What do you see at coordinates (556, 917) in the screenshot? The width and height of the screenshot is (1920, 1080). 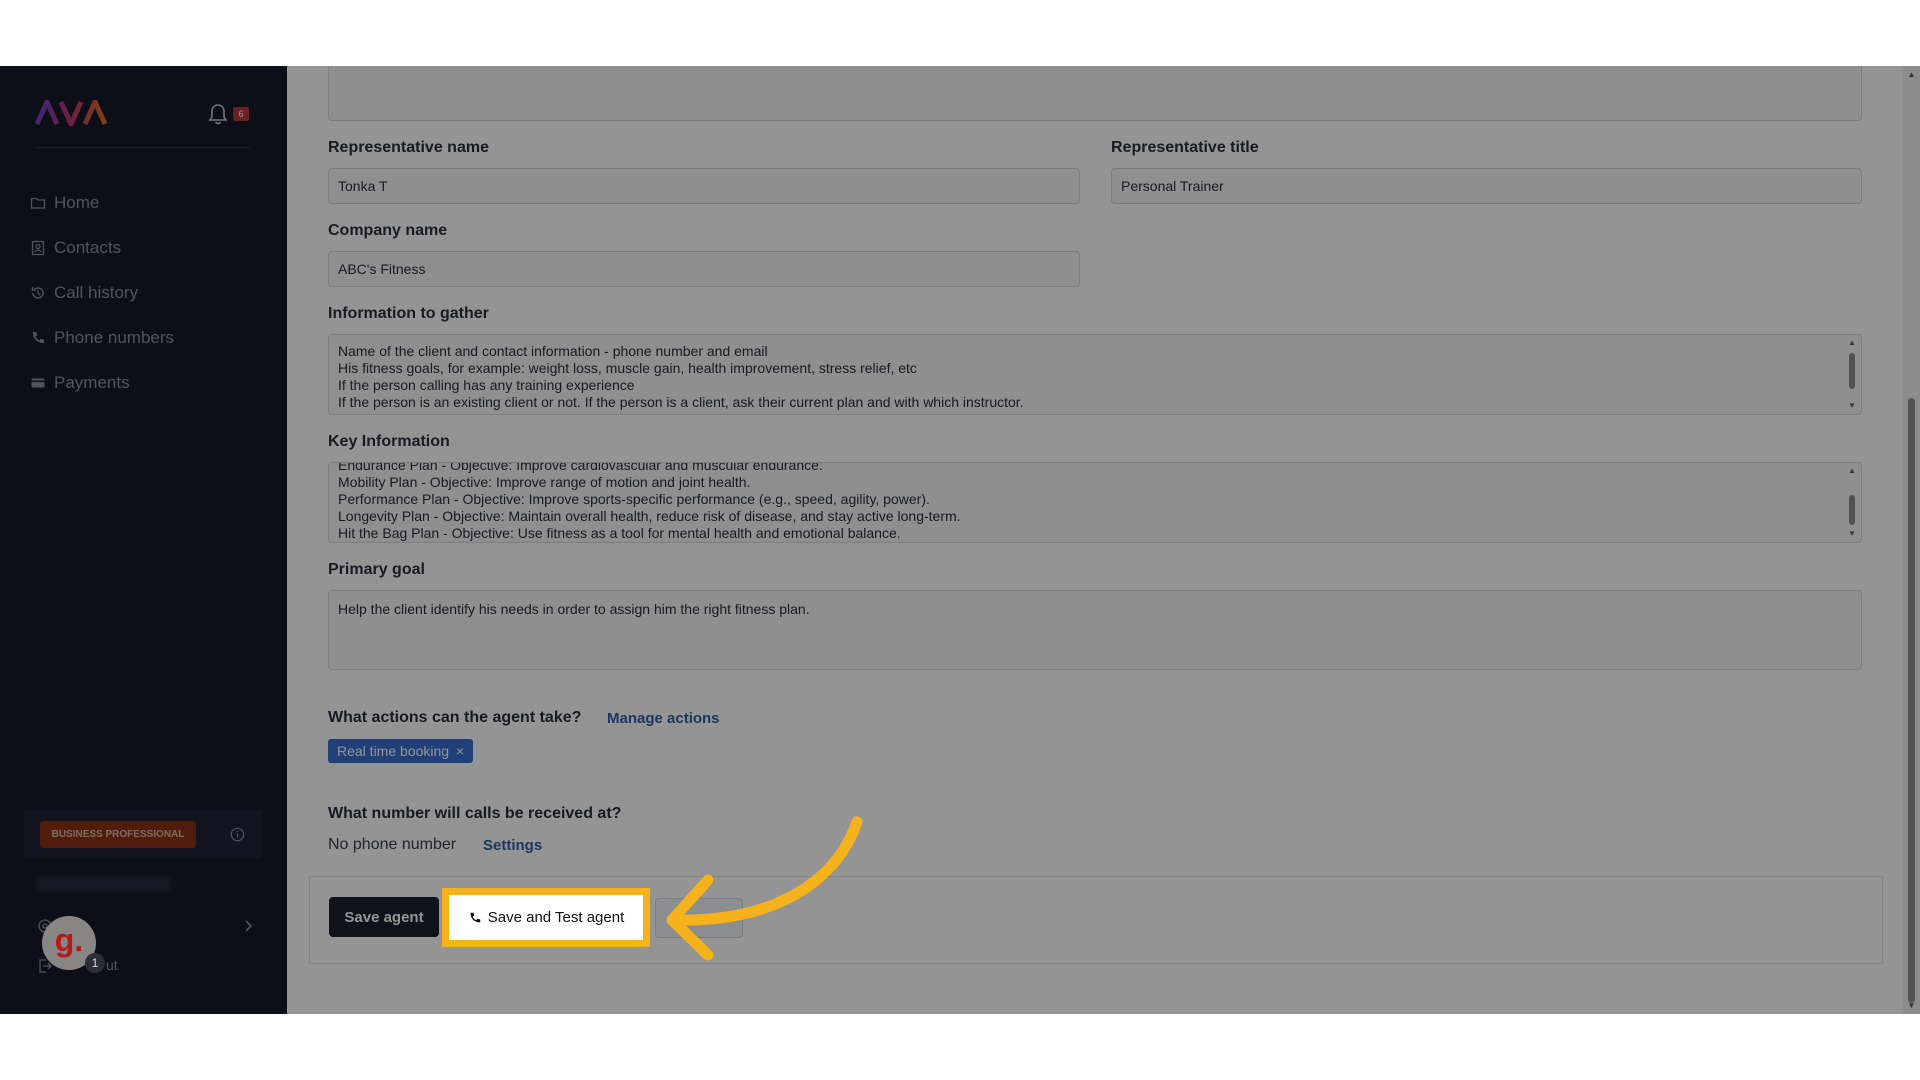 I see `save-and-test-label: Save and Test agent` at bounding box center [556, 917].